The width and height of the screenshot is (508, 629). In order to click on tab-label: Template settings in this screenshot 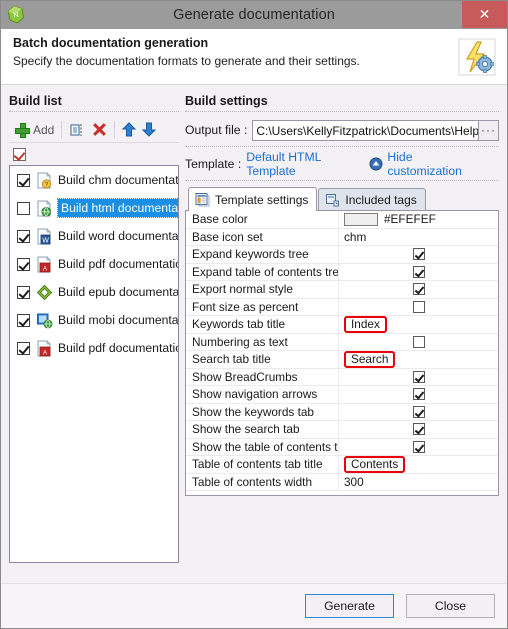, I will do `click(262, 199)`.